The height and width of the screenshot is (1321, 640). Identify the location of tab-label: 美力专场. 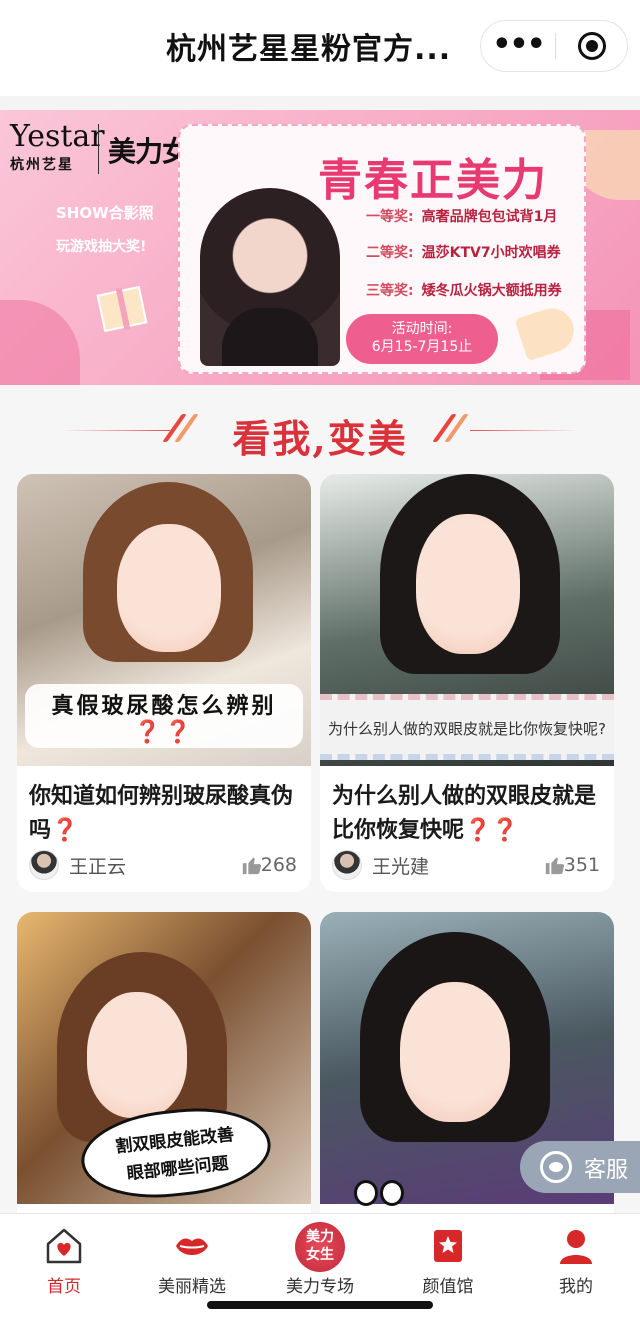
(320, 1287).